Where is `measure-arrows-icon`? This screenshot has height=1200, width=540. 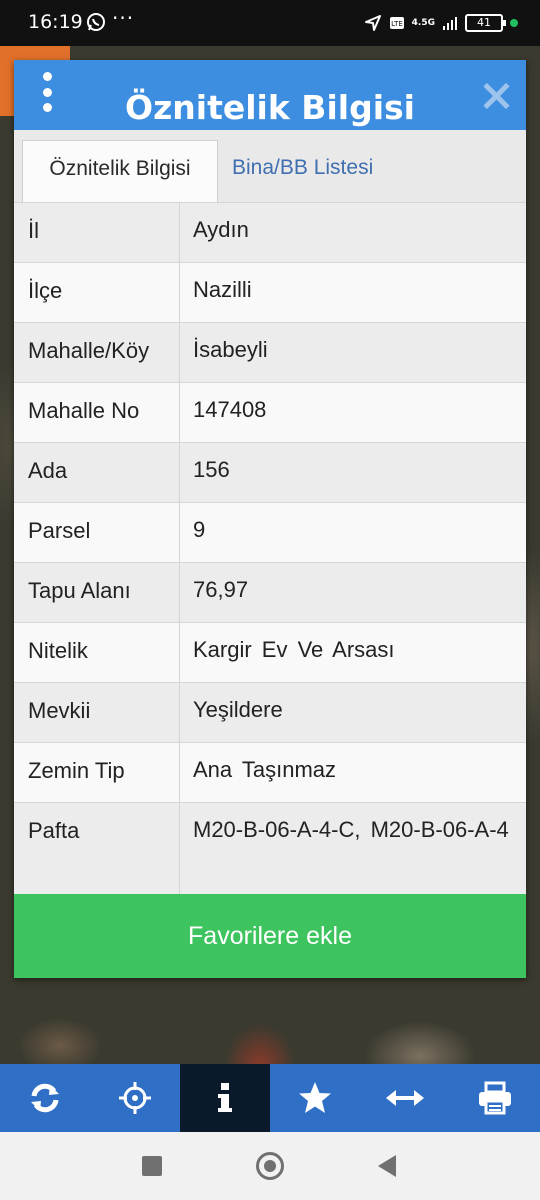 measure-arrows-icon is located at coordinates (405, 1098).